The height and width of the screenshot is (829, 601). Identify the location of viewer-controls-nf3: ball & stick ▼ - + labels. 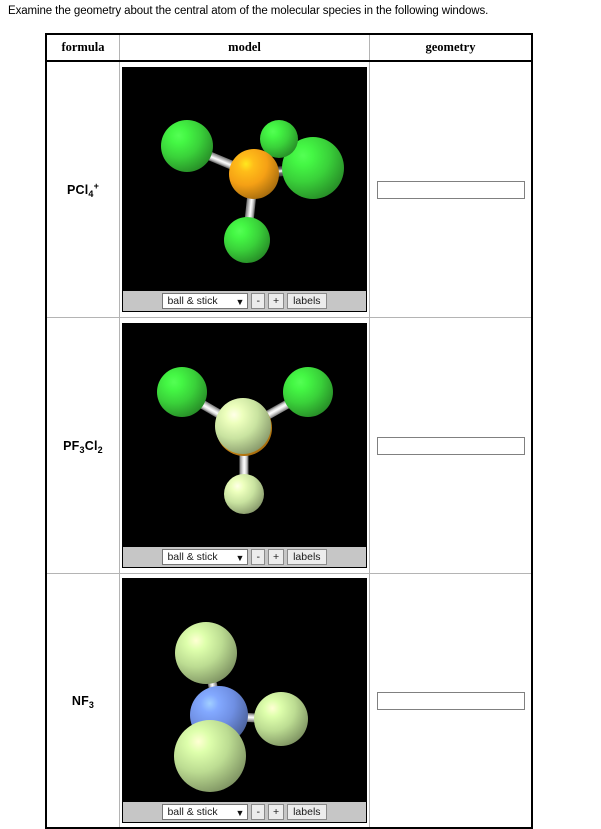
(244, 811).